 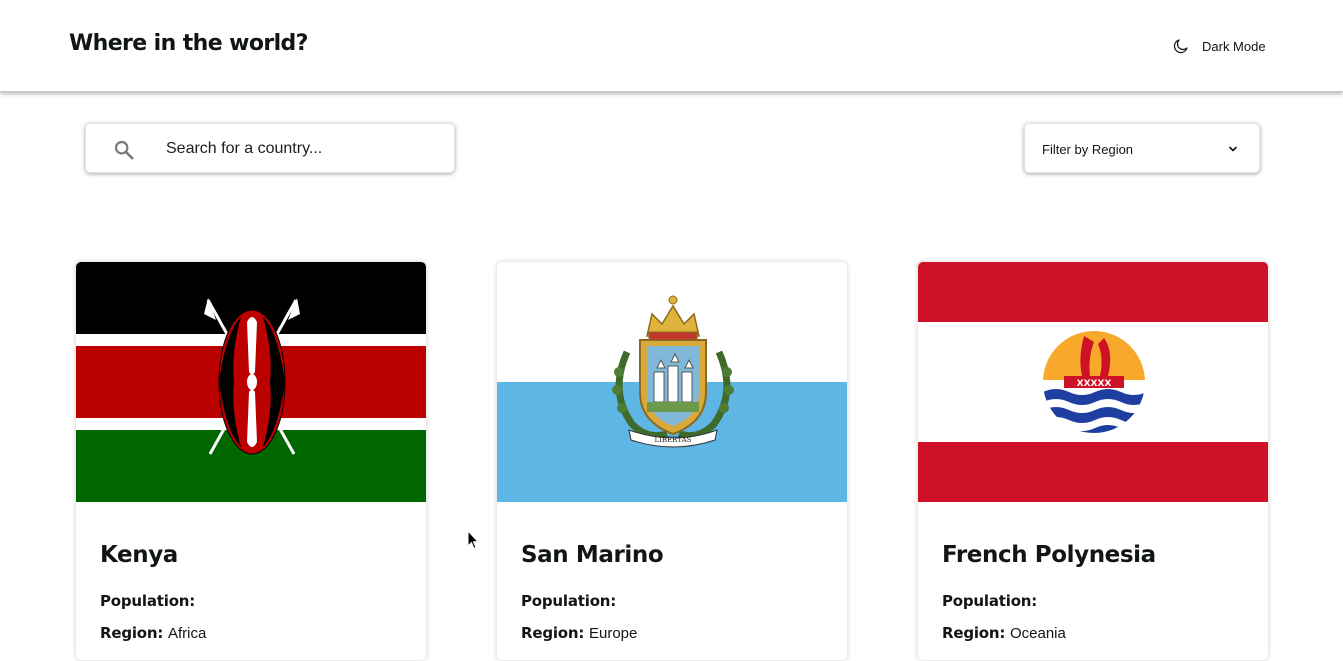 What do you see at coordinates (1004, 633) in the screenshot?
I see `region-row: Region: Oceania` at bounding box center [1004, 633].